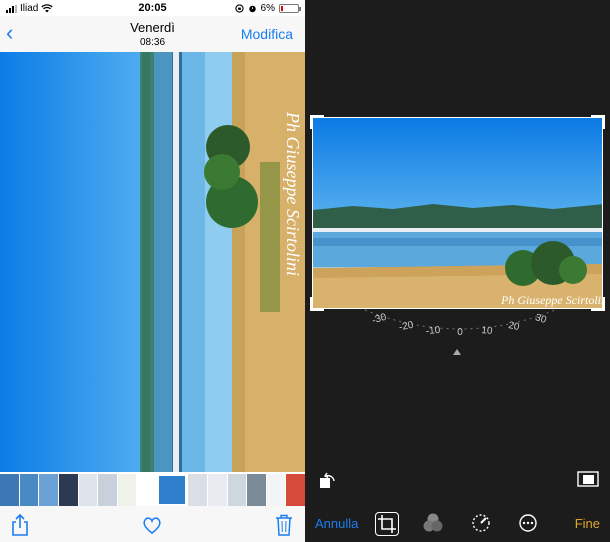 Image resolution: width=610 pixels, height=542 pixels. I want to click on orientation-lock-icon, so click(239, 8).